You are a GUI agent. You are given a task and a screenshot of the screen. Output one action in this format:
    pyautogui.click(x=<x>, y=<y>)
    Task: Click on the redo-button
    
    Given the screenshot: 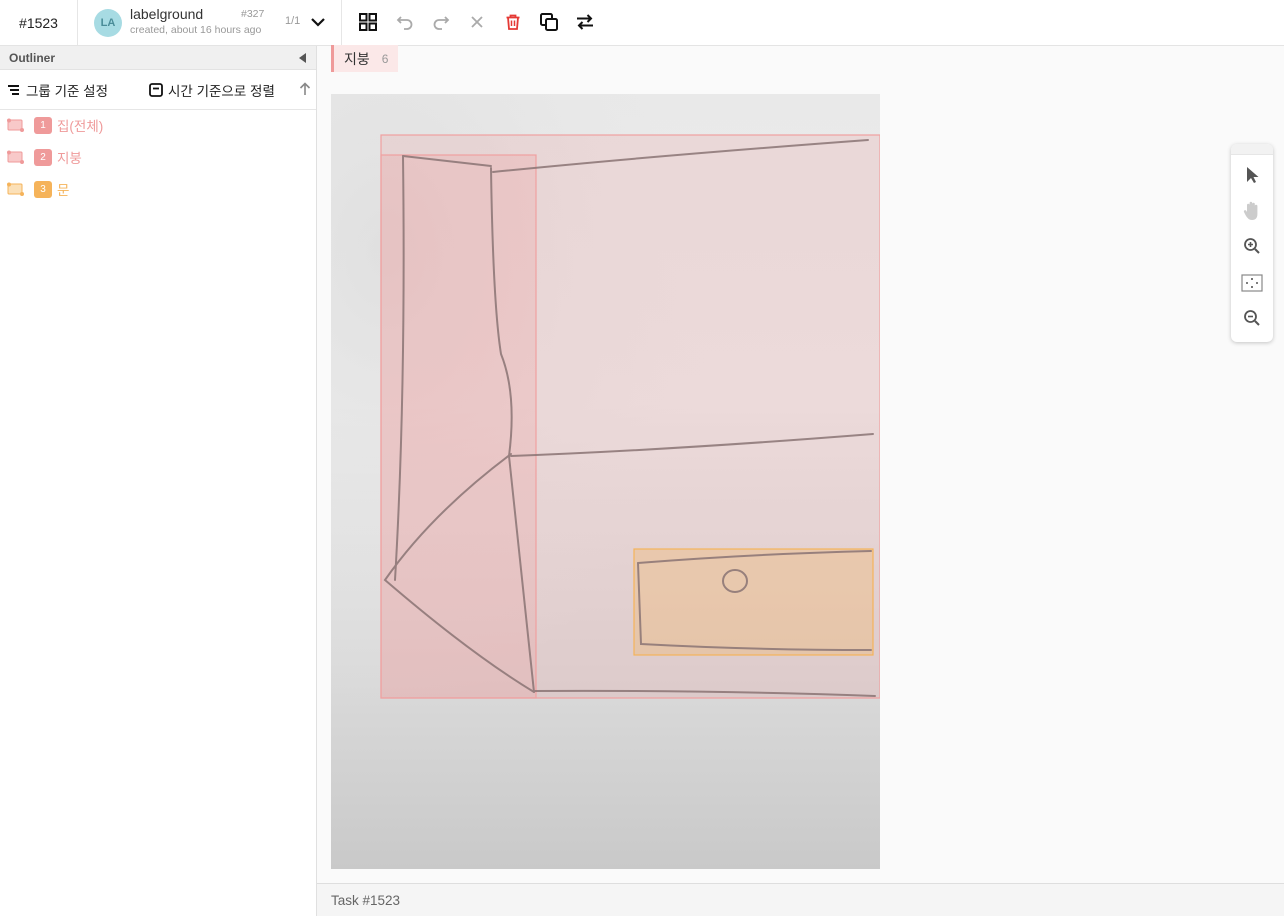 What is the action you would take?
    pyautogui.click(x=441, y=22)
    